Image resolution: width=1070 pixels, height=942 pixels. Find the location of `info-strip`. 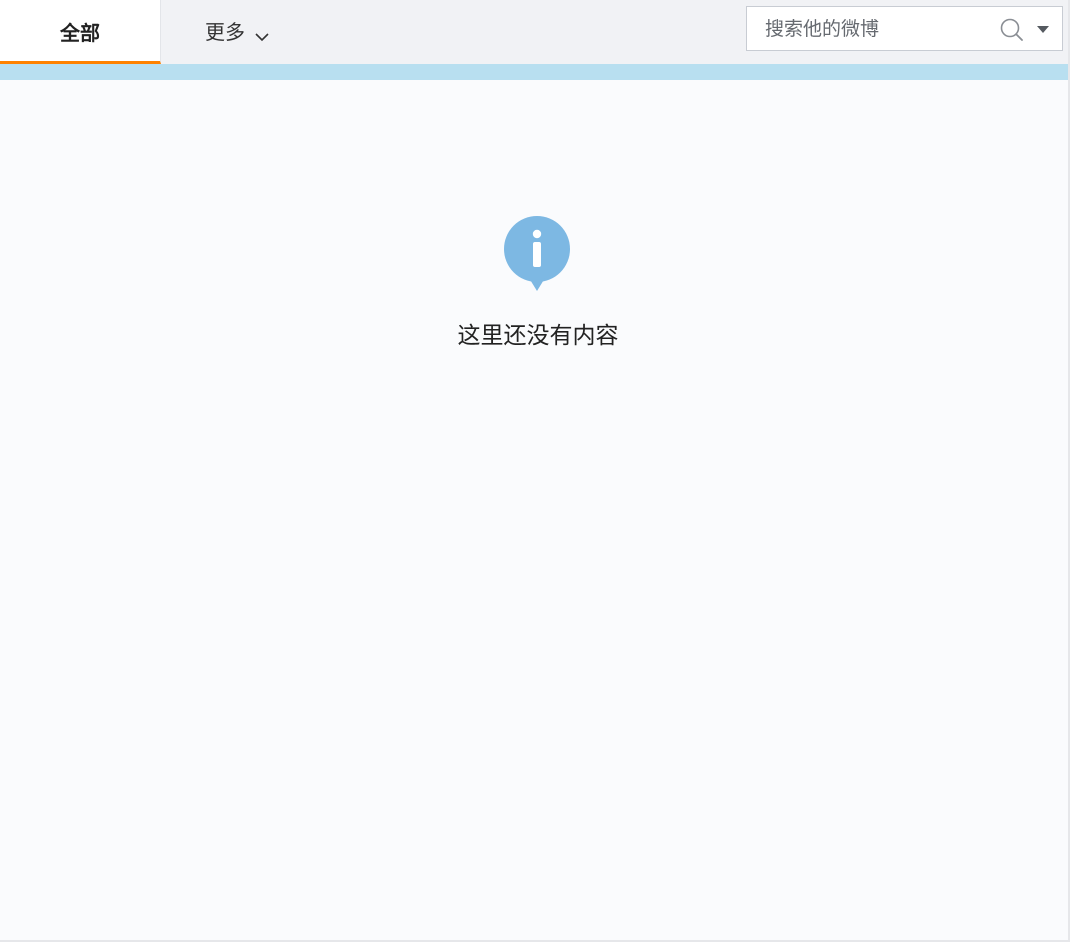

info-strip is located at coordinates (534, 72).